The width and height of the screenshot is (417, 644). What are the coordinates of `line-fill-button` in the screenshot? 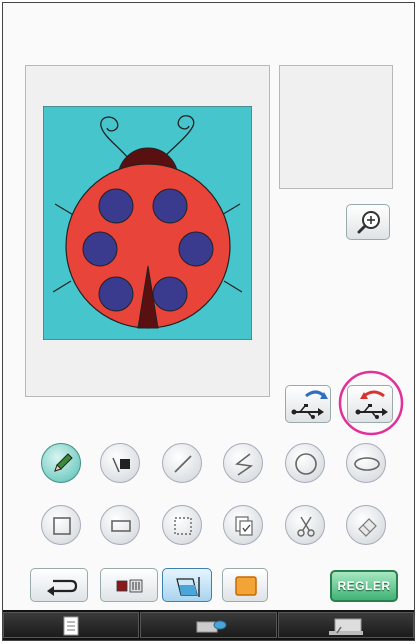 It's located at (187, 585).